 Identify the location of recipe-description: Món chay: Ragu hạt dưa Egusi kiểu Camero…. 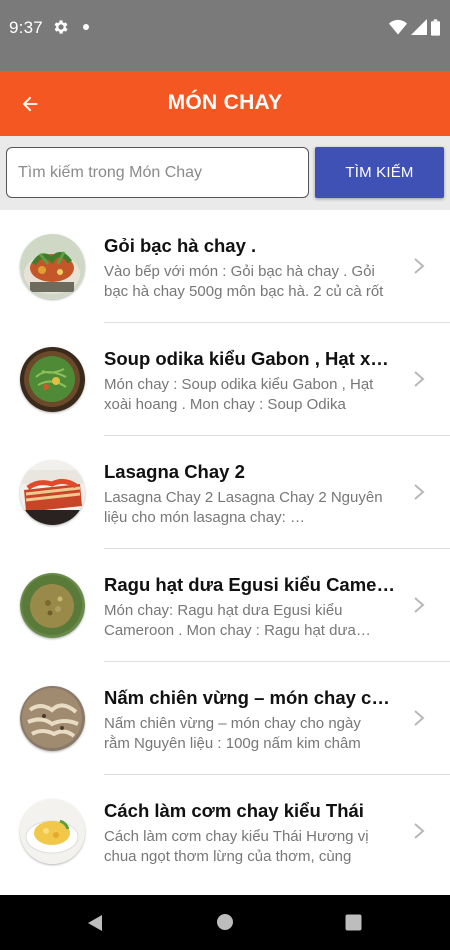
(230, 622).